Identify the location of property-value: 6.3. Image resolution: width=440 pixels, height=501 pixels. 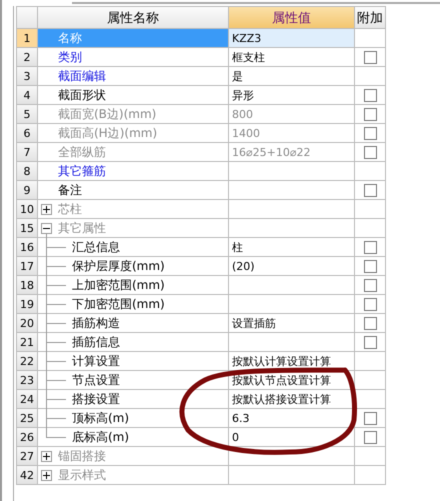
(241, 418).